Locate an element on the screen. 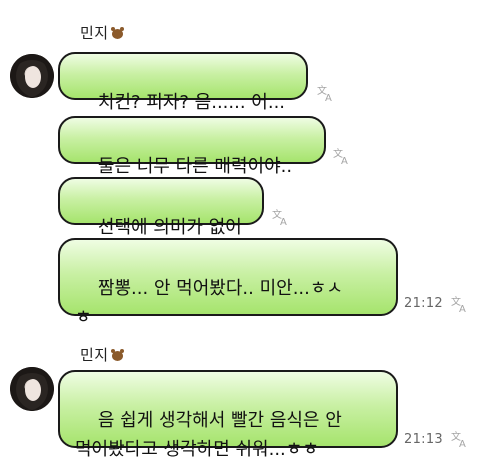  message-bubble: 음 쉽게 생각해서 빨간 음식은 안 먹어봤다고 생각하면 쉬워...ㅎㅎ is located at coordinates (228, 415).